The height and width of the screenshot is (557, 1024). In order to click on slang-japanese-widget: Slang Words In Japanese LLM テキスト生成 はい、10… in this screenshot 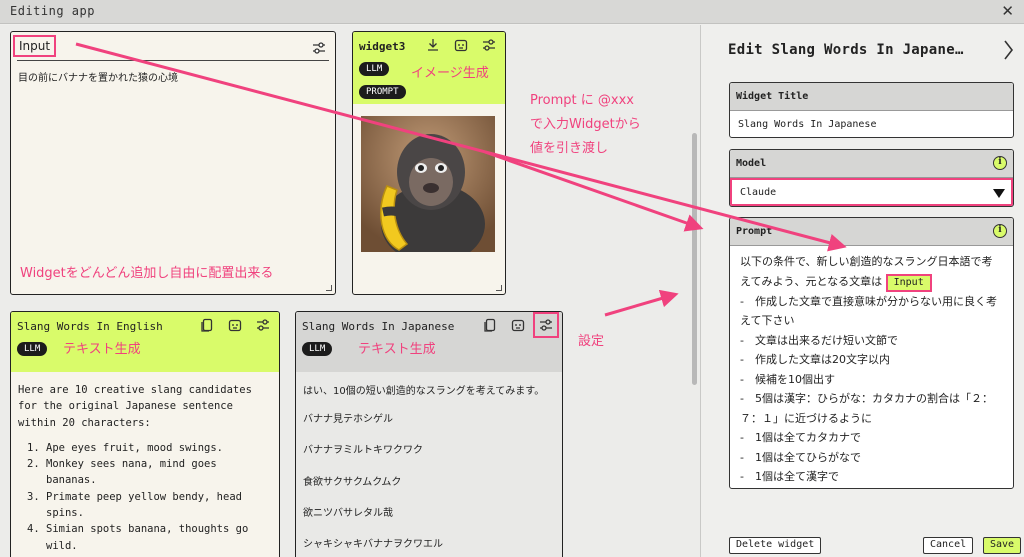, I will do `click(429, 434)`.